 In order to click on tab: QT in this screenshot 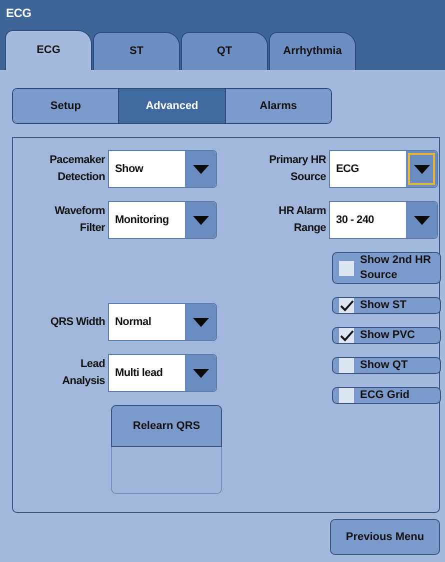, I will do `click(224, 51)`.